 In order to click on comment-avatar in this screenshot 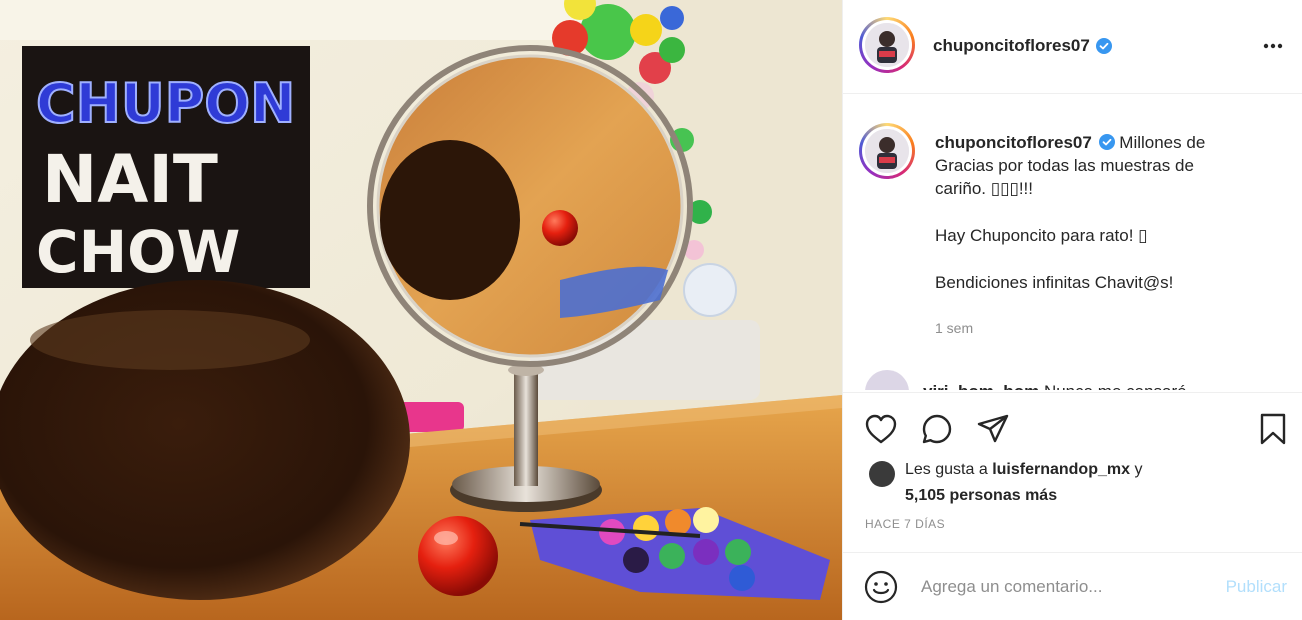, I will do `click(887, 380)`.